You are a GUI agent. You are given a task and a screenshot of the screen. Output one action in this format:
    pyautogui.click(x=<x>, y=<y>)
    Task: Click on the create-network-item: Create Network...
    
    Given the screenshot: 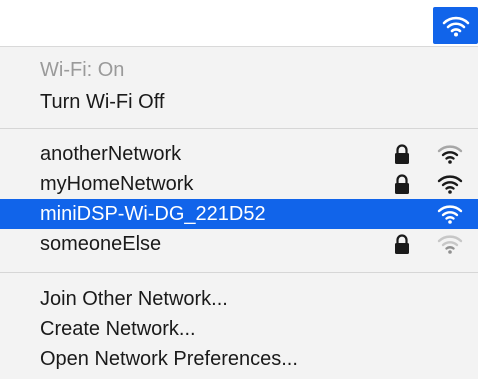 What is the action you would take?
    pyautogui.click(x=239, y=329)
    